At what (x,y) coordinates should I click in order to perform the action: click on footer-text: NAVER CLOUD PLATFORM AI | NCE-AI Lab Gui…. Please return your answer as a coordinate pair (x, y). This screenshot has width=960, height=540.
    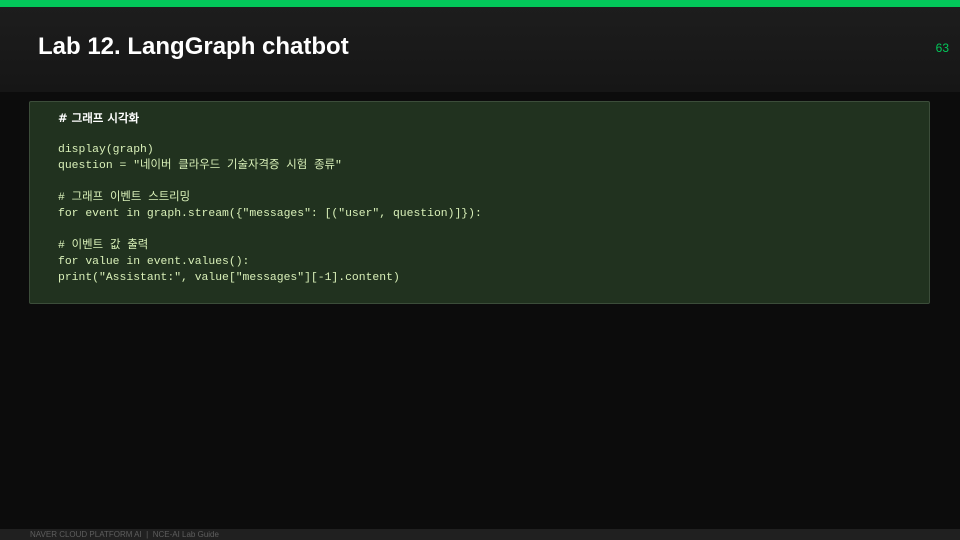
    Looking at the image, I should click on (124, 534).